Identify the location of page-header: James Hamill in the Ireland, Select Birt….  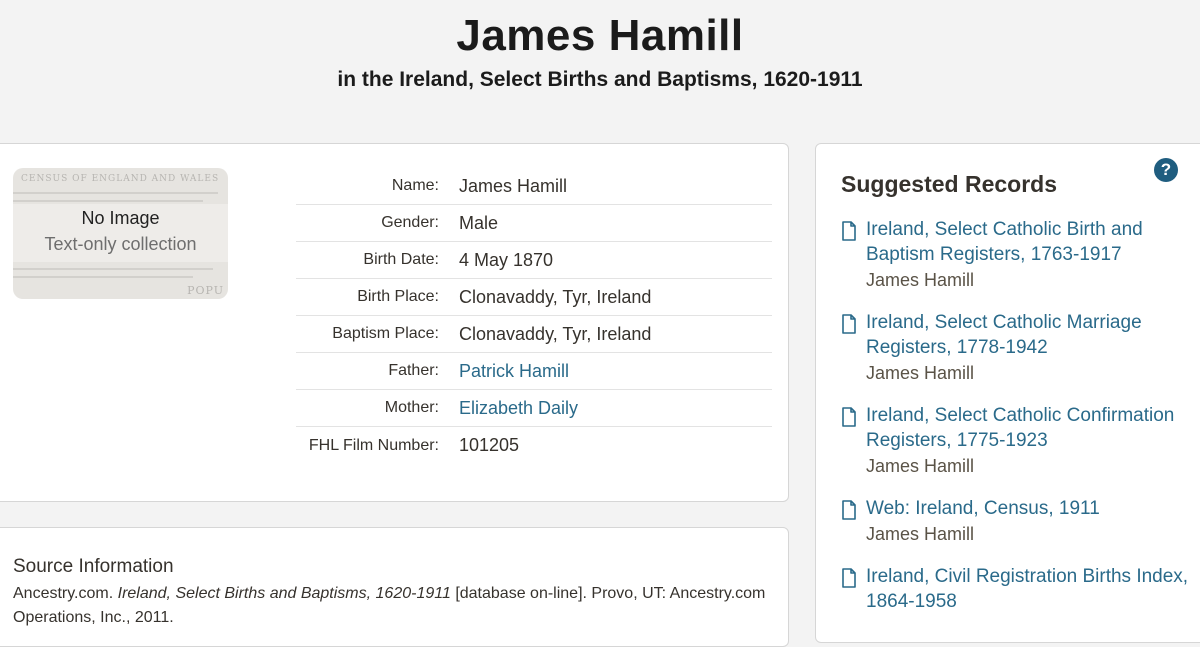
(600, 46).